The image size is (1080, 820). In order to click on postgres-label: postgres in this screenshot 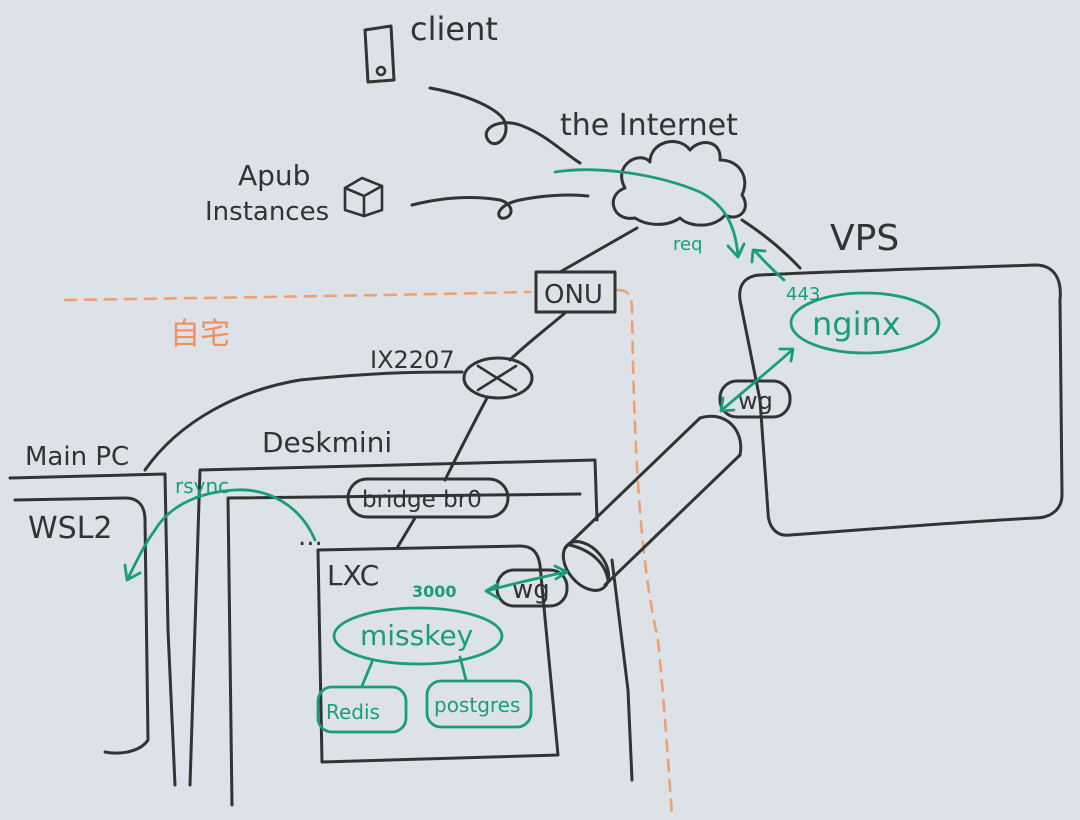, I will do `click(477, 705)`.